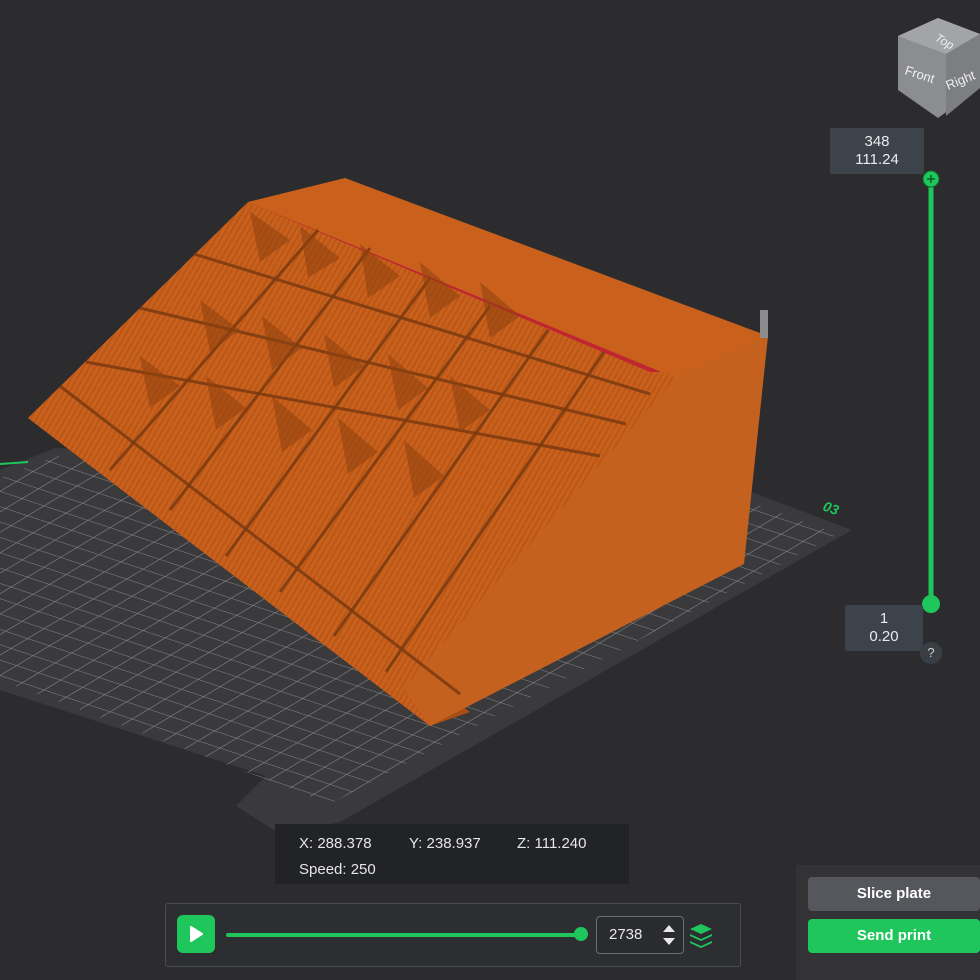  I want to click on play-button, so click(196, 934).